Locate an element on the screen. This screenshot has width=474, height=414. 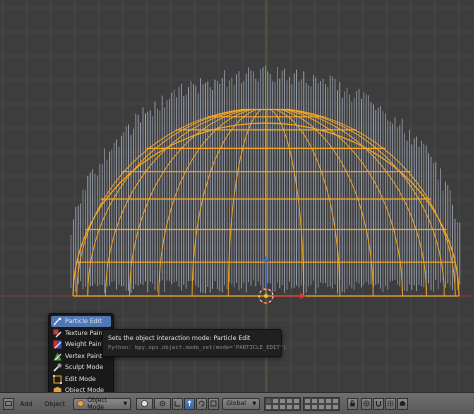
menu-item-edit-mode: Edit Mode is located at coordinates (81, 379).